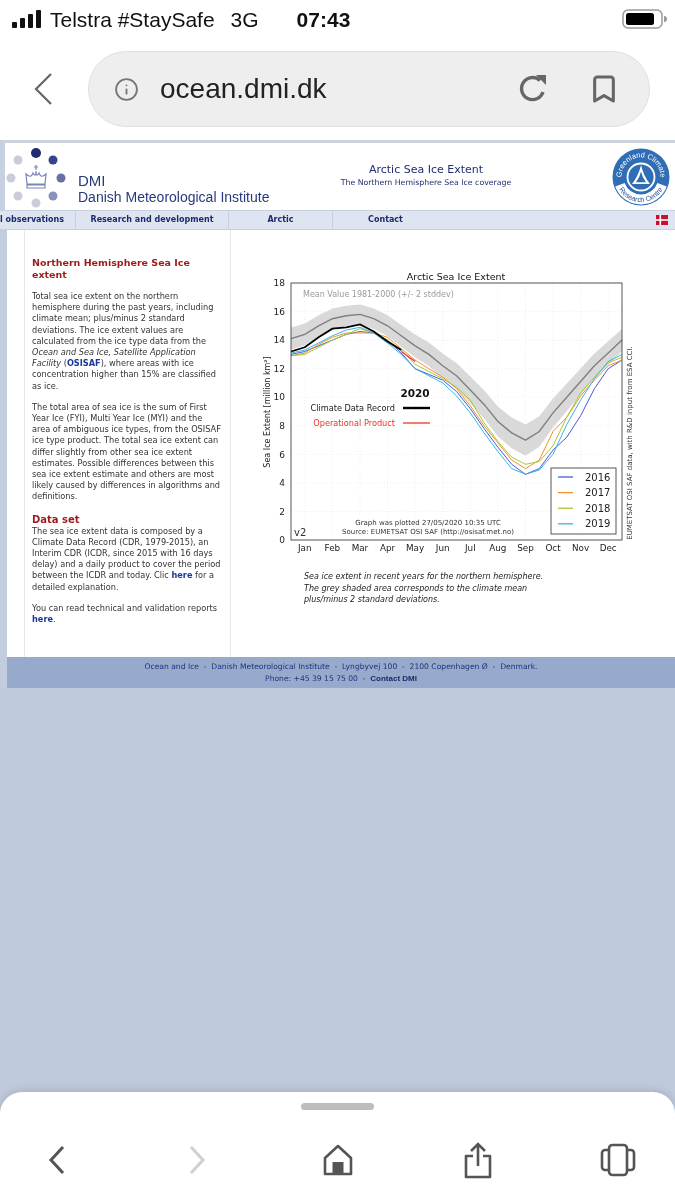 This screenshot has width=675, height=1200. What do you see at coordinates (618, 1160) in the screenshot?
I see `tabs-icon` at bounding box center [618, 1160].